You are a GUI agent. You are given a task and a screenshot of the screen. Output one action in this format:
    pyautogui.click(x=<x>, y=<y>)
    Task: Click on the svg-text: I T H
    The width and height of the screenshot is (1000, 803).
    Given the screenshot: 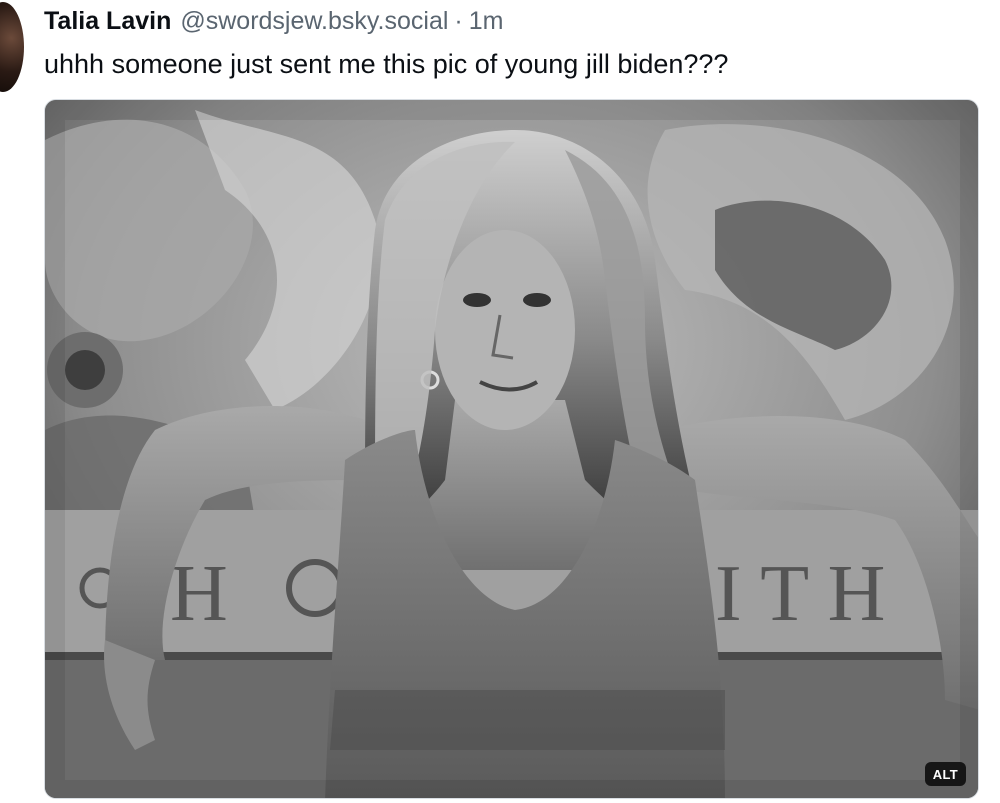 What is the action you would take?
    pyautogui.click(x=800, y=594)
    